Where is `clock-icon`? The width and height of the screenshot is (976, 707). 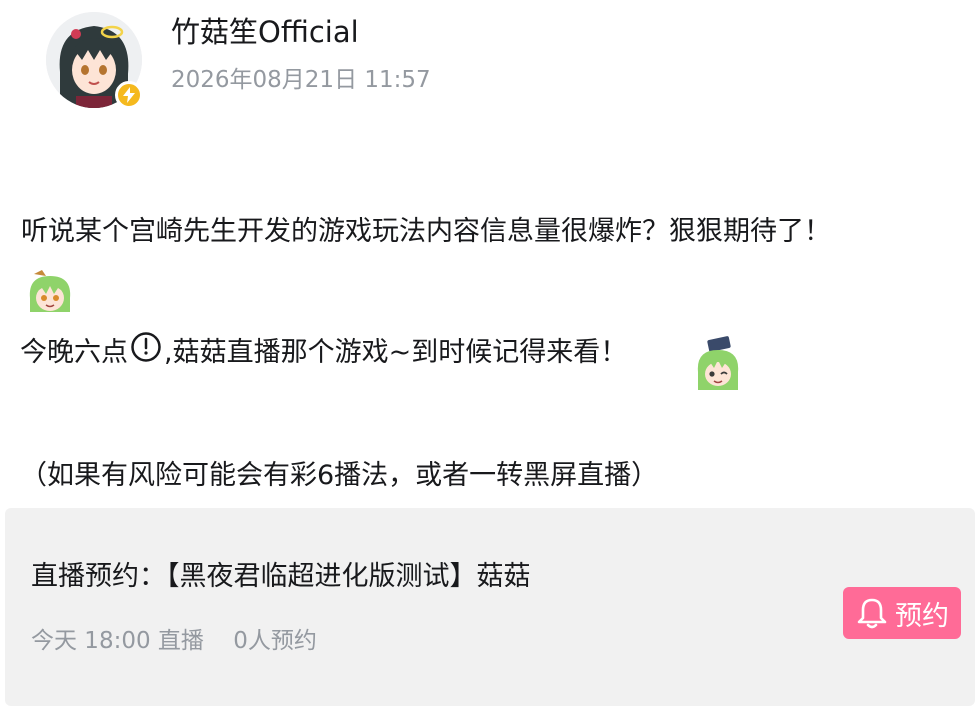
clock-icon is located at coordinates (146, 347).